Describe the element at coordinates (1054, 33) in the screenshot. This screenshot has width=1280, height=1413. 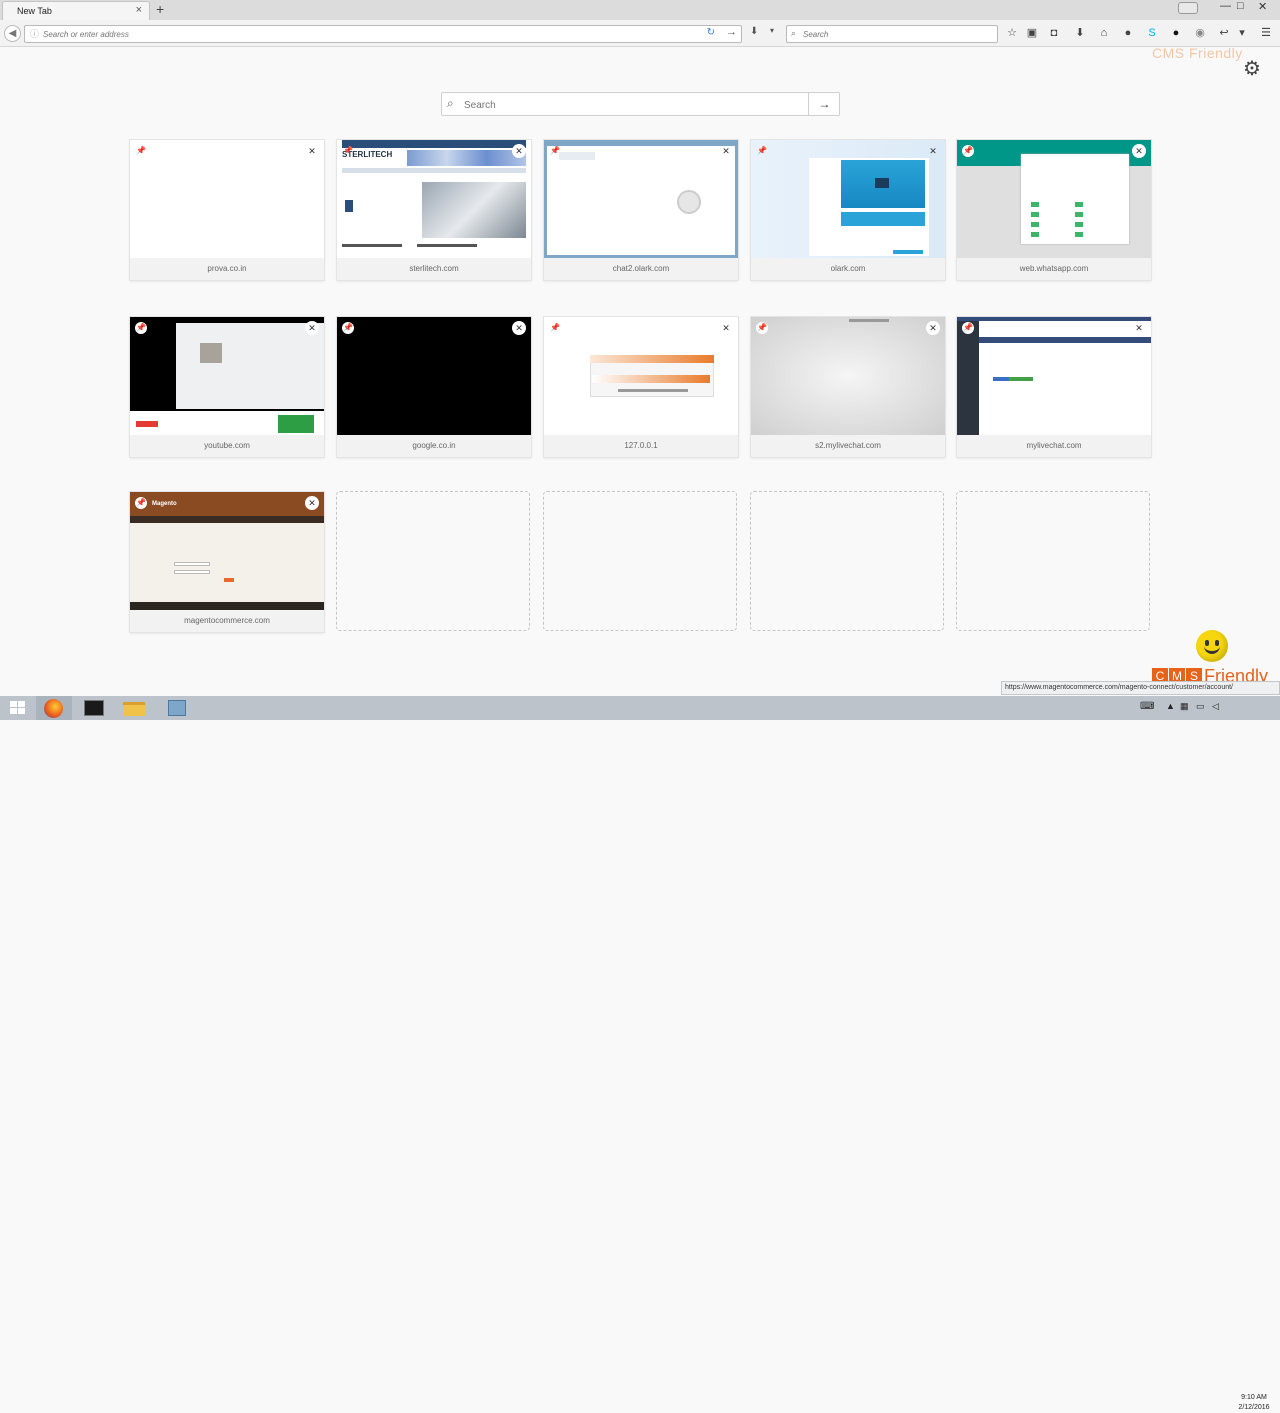
I see `pocket-icon: ◘` at that location.